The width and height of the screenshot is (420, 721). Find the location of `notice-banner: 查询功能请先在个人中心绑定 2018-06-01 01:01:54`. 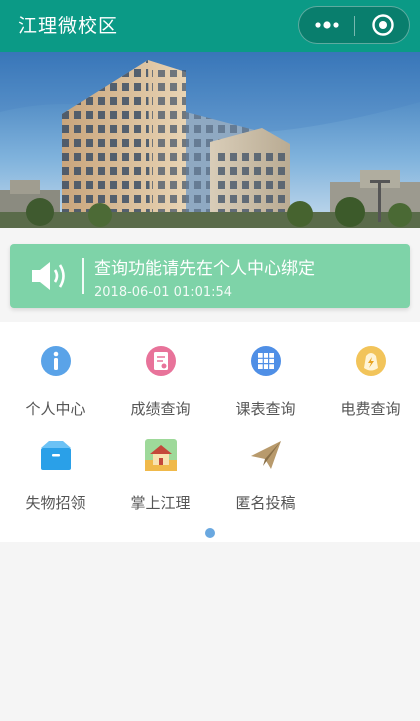

notice-banner: 查询功能请先在个人中心绑定 2018-06-01 01:01:54 is located at coordinates (210, 276).